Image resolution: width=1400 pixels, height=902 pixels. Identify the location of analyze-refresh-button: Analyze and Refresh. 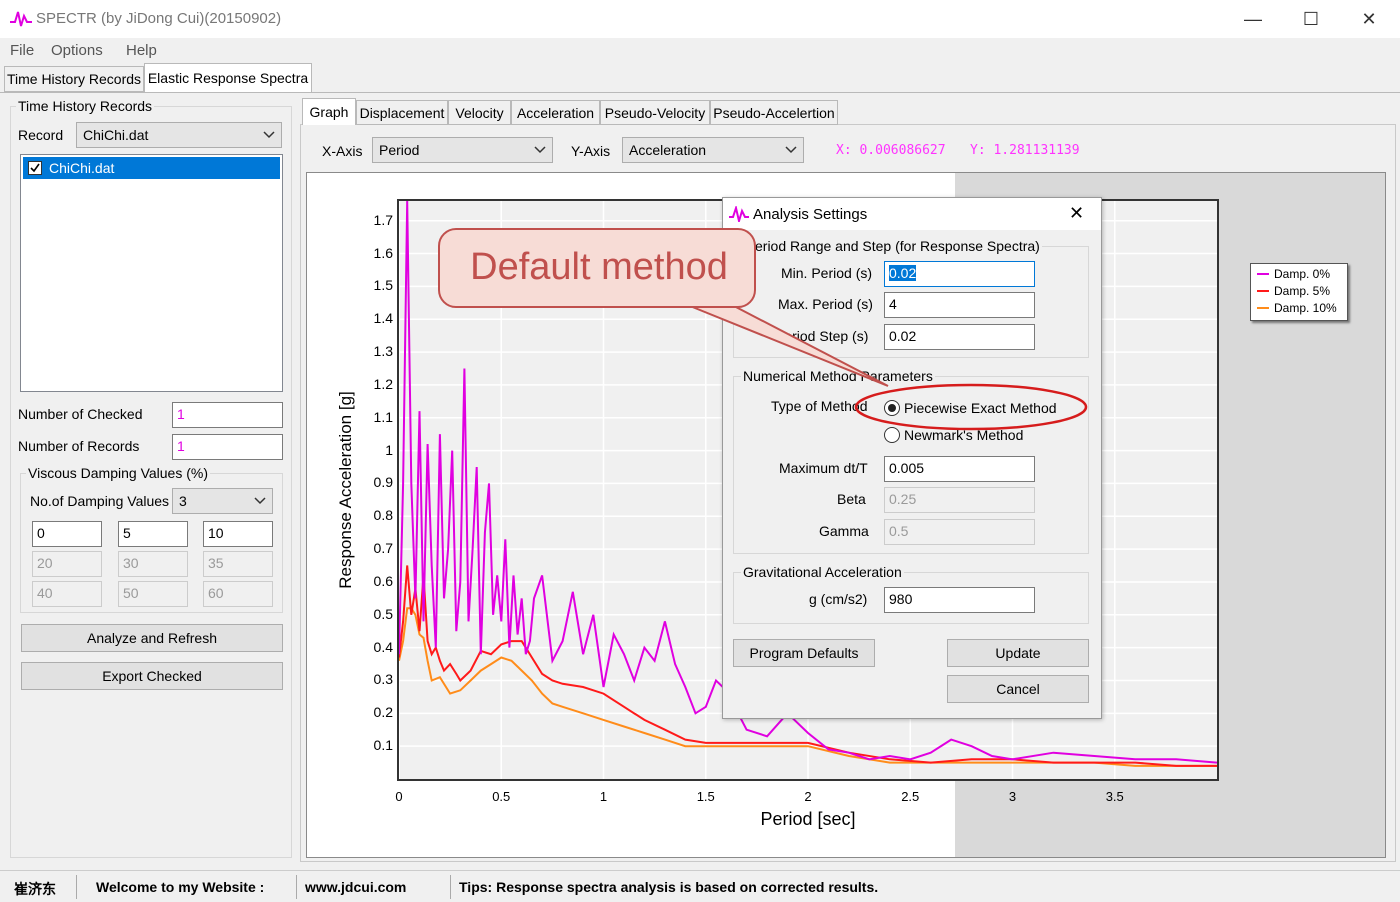
(152, 638).